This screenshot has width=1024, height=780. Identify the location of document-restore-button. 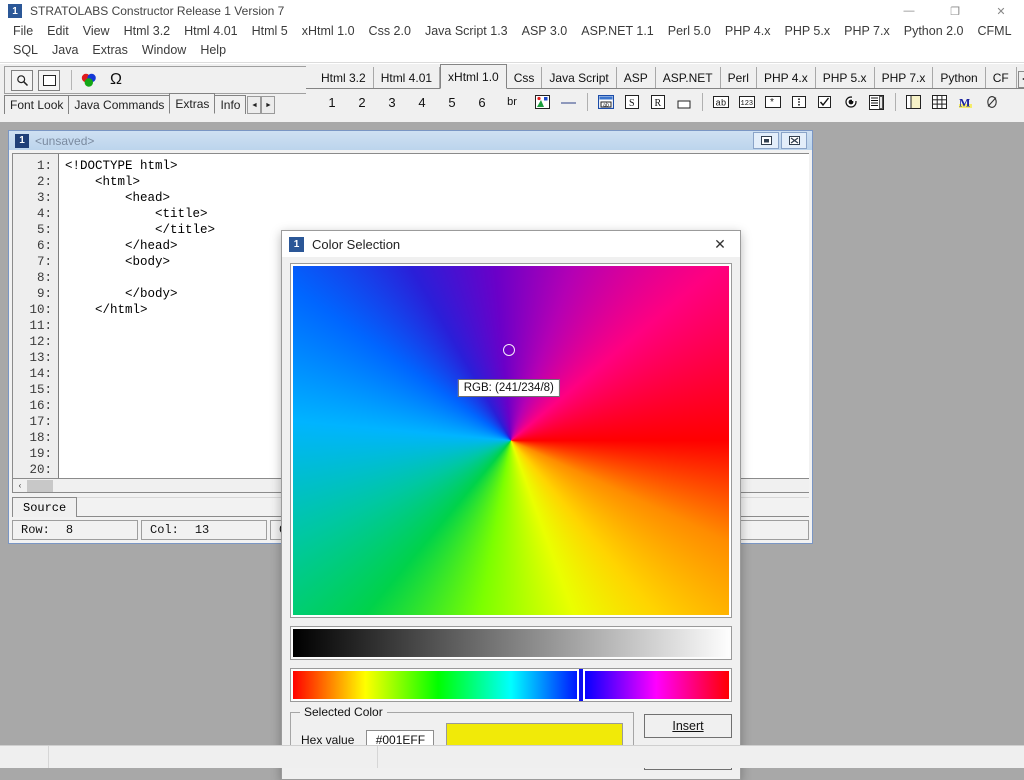
(766, 140).